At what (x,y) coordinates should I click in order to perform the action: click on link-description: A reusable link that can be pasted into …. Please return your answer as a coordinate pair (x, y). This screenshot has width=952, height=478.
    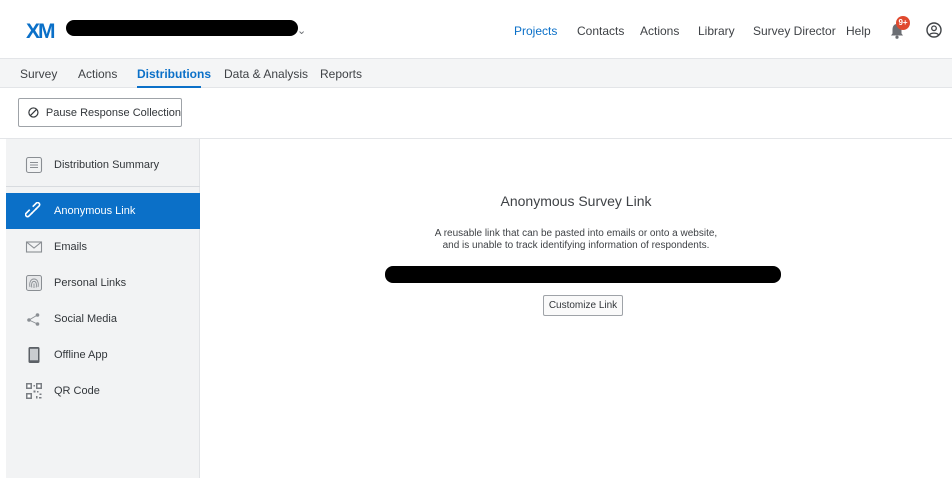
    Looking at the image, I should click on (576, 240).